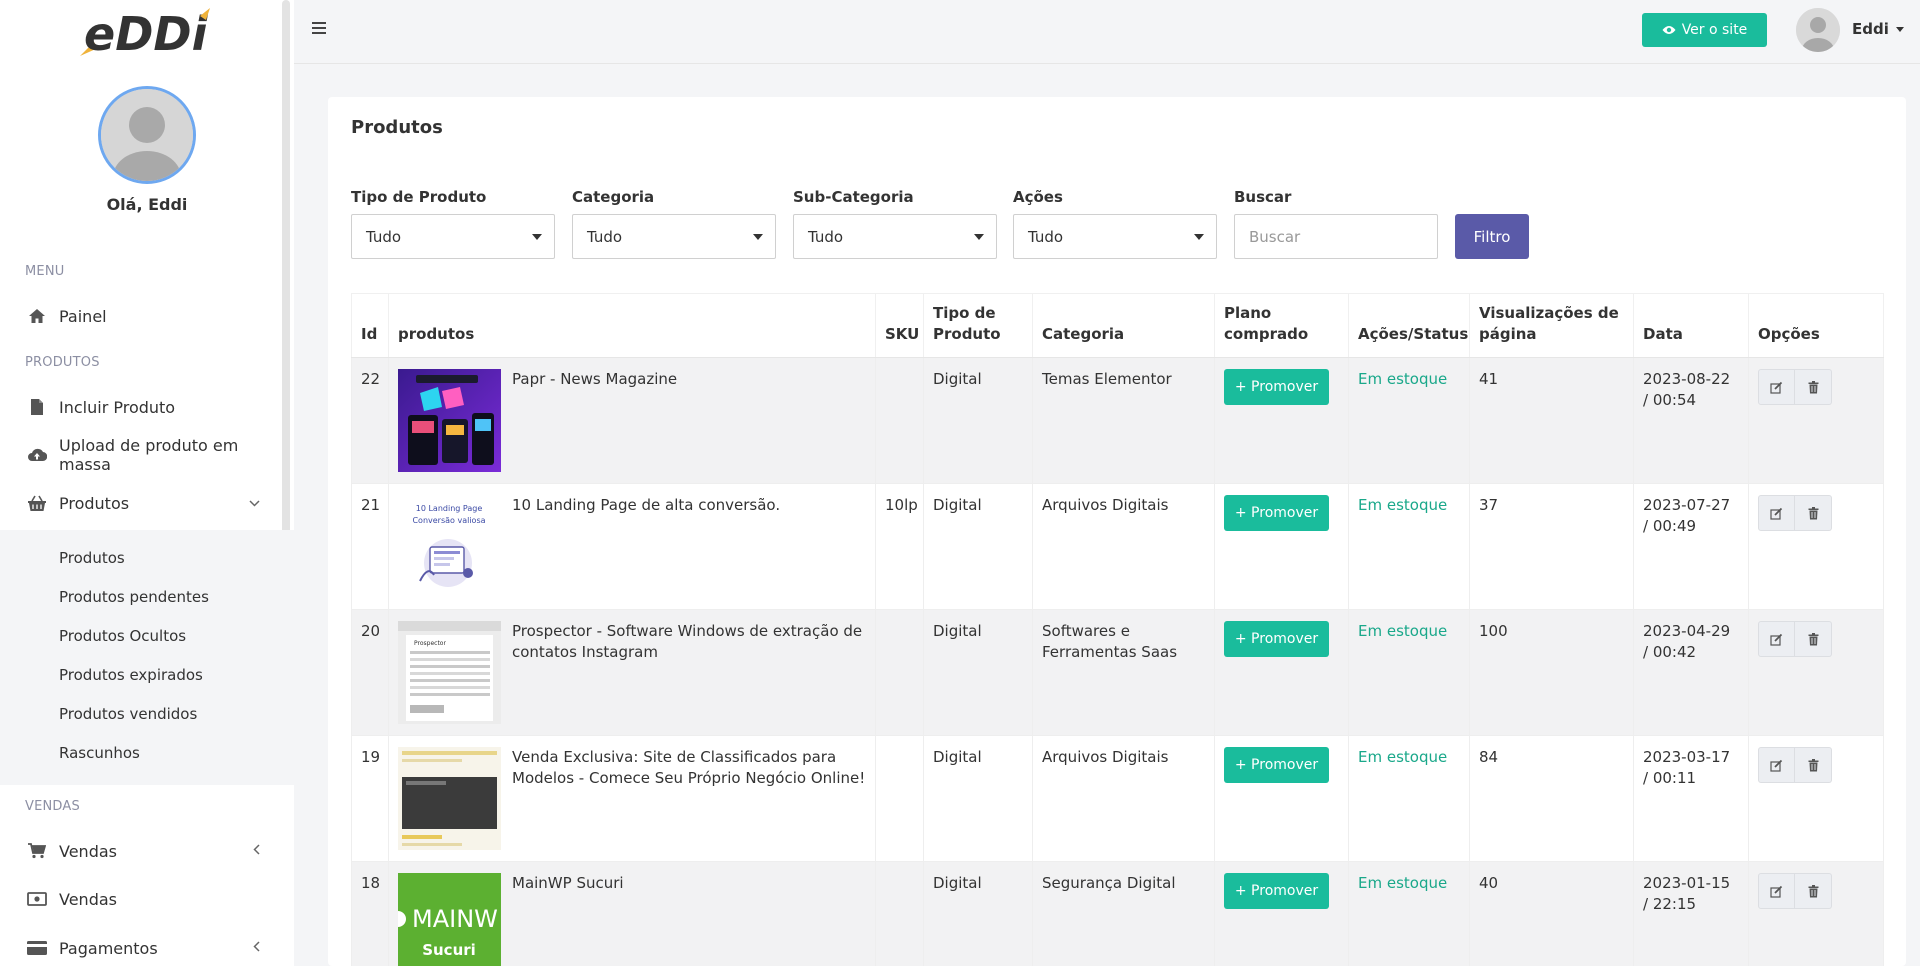  Describe the element at coordinates (895, 236) in the screenshot. I see `subcategoria-select: Tudo` at that location.